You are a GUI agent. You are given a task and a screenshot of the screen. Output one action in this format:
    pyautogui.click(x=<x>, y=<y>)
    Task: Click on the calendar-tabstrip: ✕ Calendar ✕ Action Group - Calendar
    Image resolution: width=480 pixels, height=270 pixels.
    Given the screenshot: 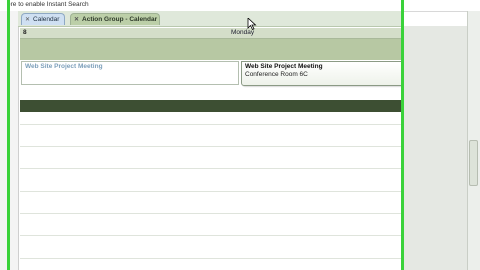 What is the action you would take?
    pyautogui.click(x=210, y=19)
    